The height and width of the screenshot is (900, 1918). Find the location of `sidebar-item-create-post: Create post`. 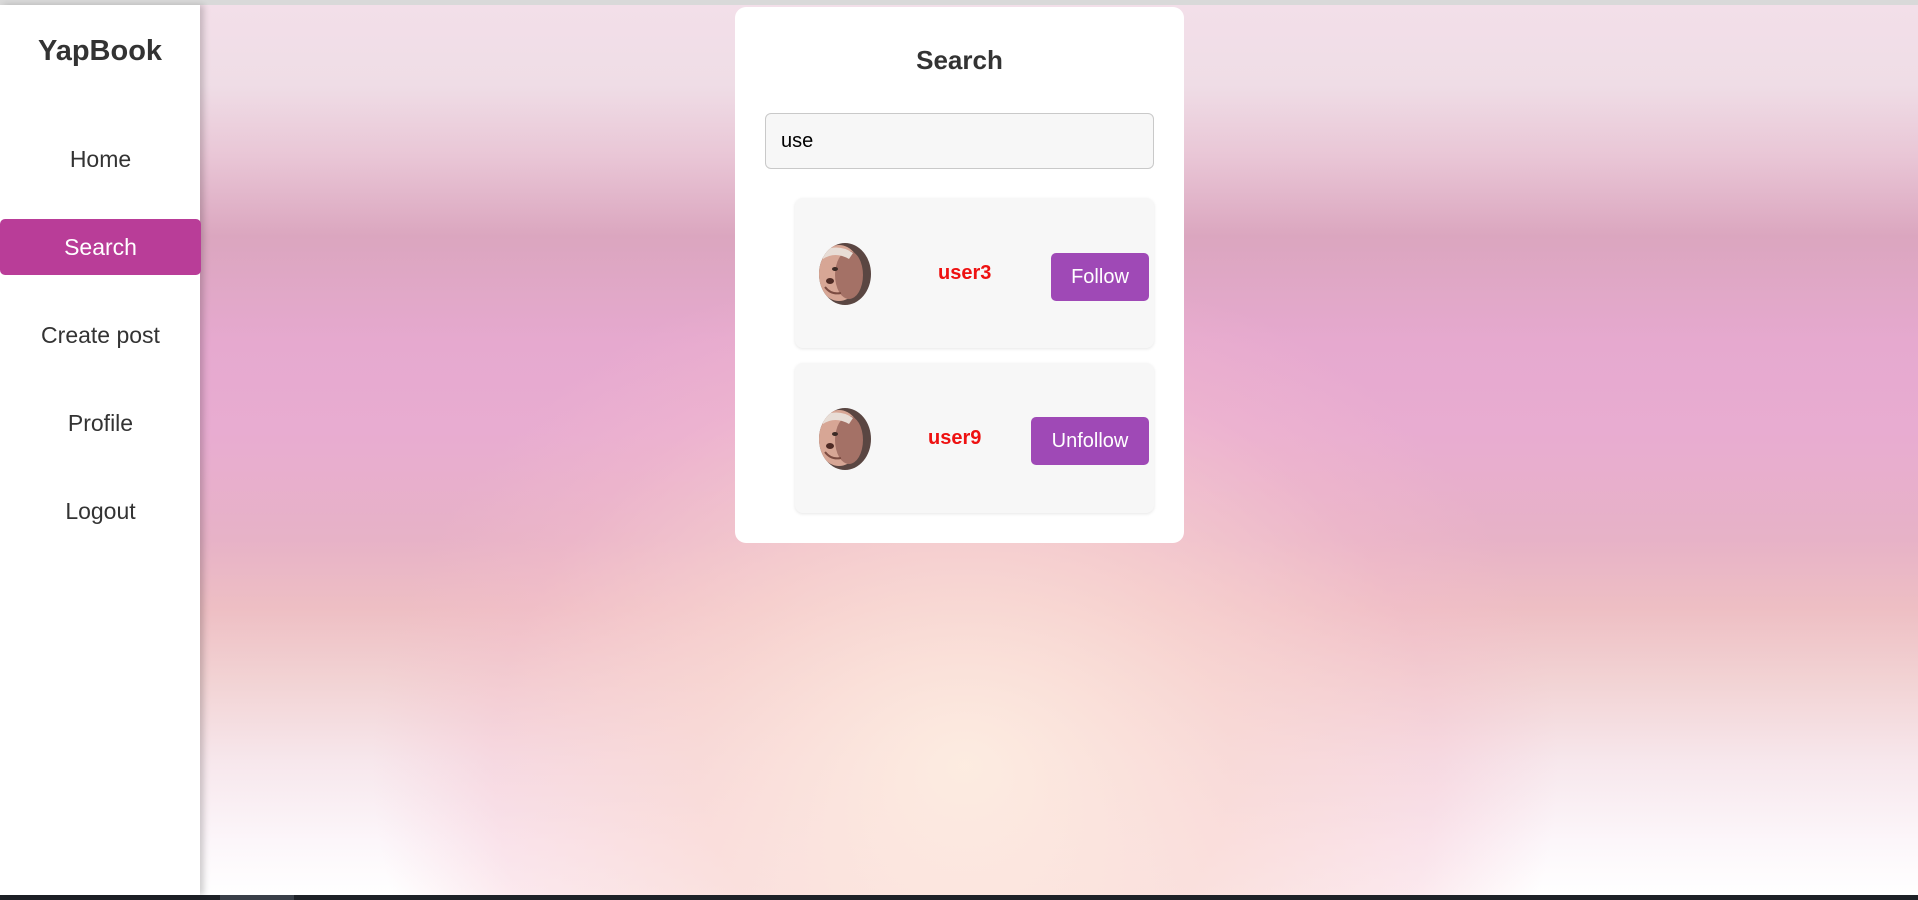

sidebar-item-create-post: Create post is located at coordinates (100, 335).